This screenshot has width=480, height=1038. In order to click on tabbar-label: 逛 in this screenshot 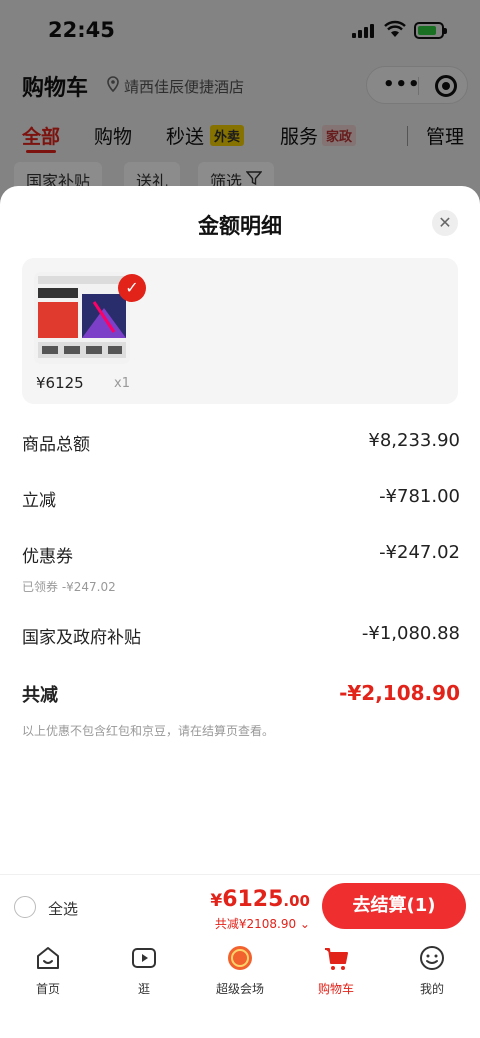, I will do `click(143, 989)`.